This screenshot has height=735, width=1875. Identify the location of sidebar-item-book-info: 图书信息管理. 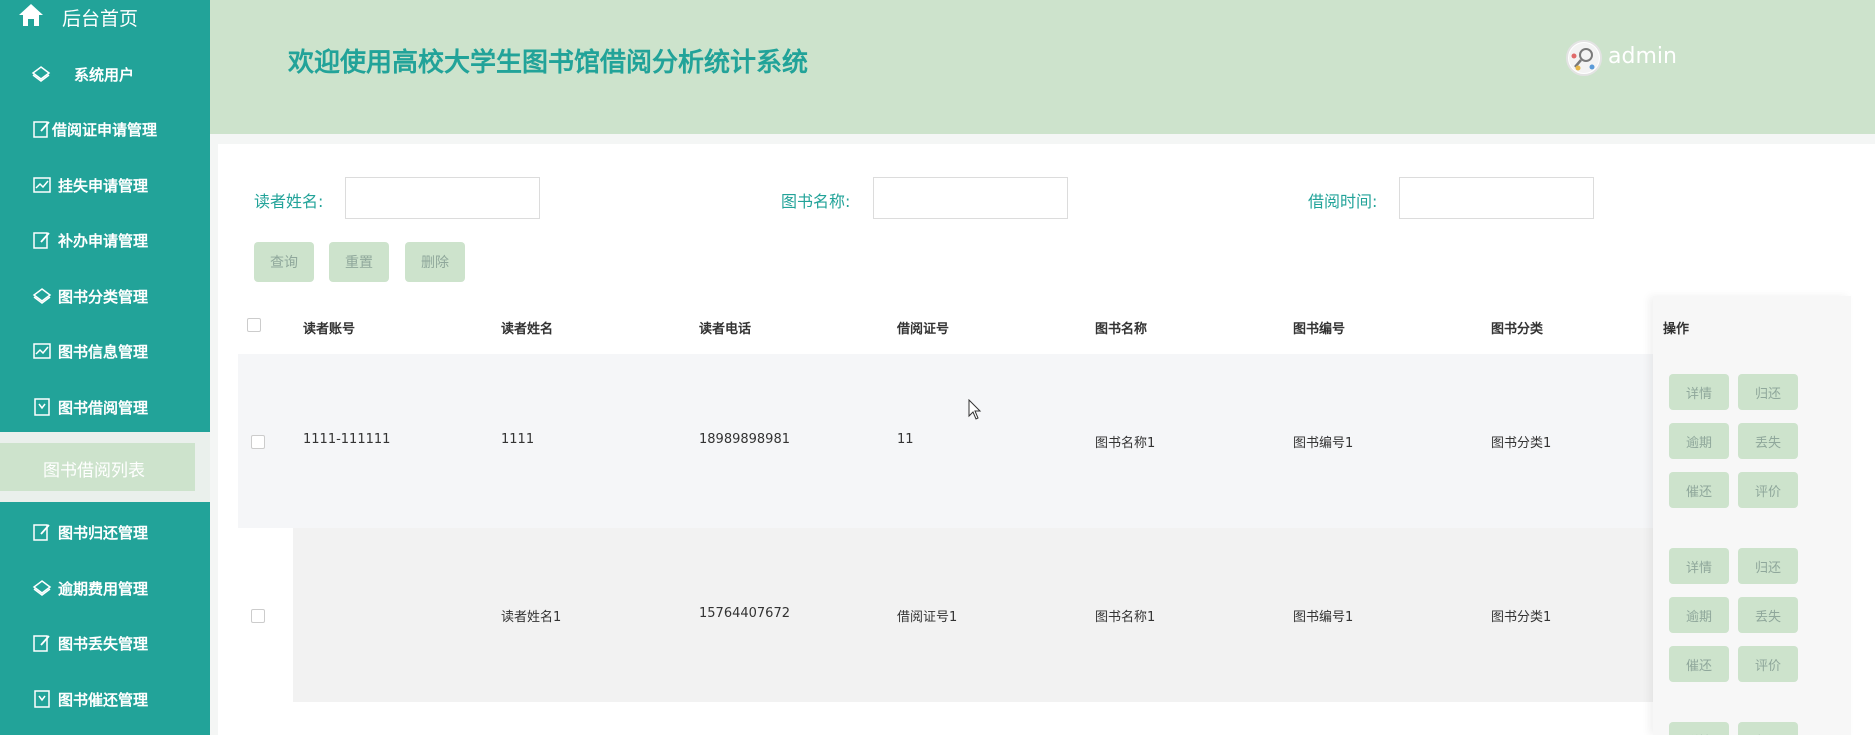
(105, 351).